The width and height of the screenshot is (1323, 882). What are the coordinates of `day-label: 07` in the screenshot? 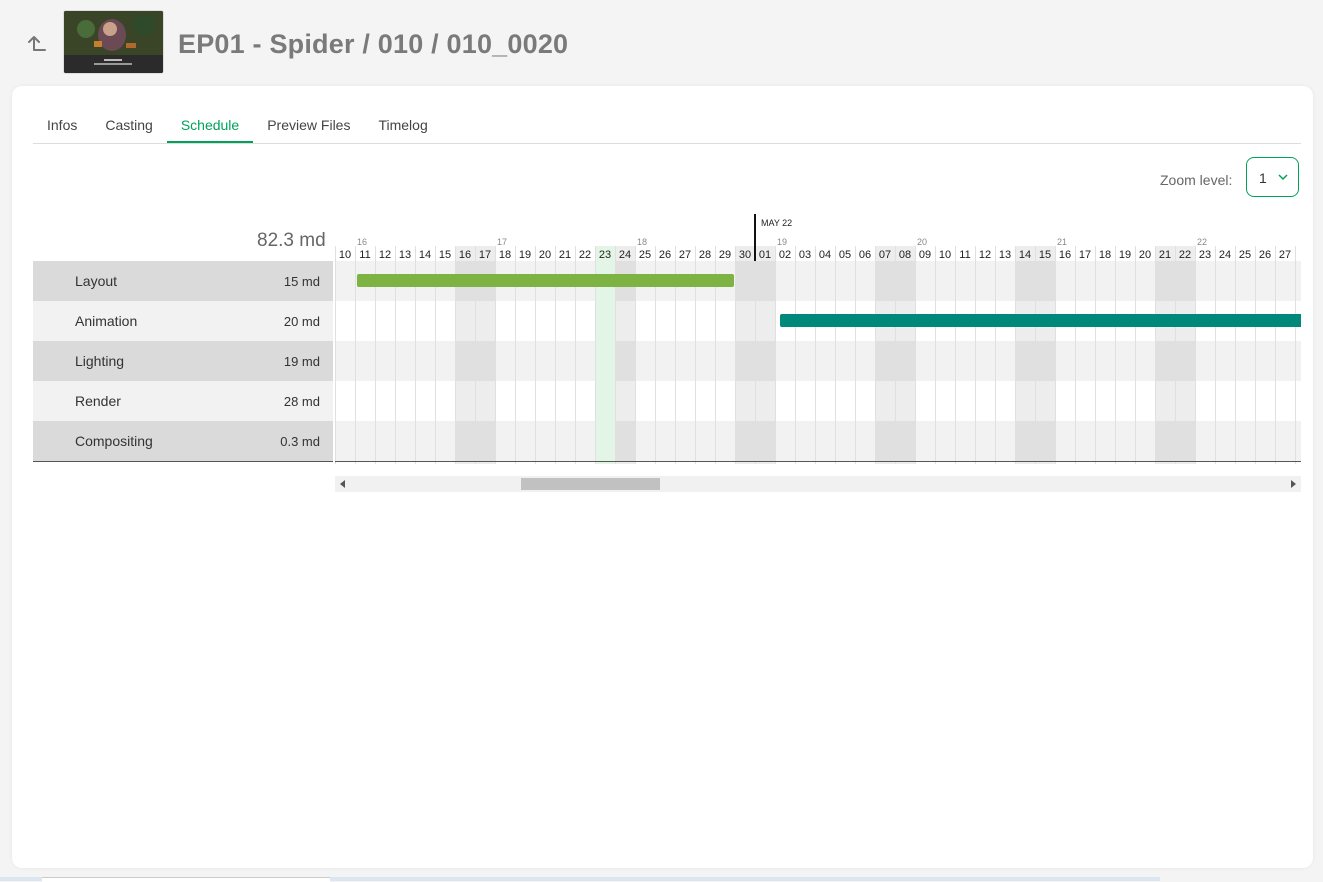 It's located at (885, 255).